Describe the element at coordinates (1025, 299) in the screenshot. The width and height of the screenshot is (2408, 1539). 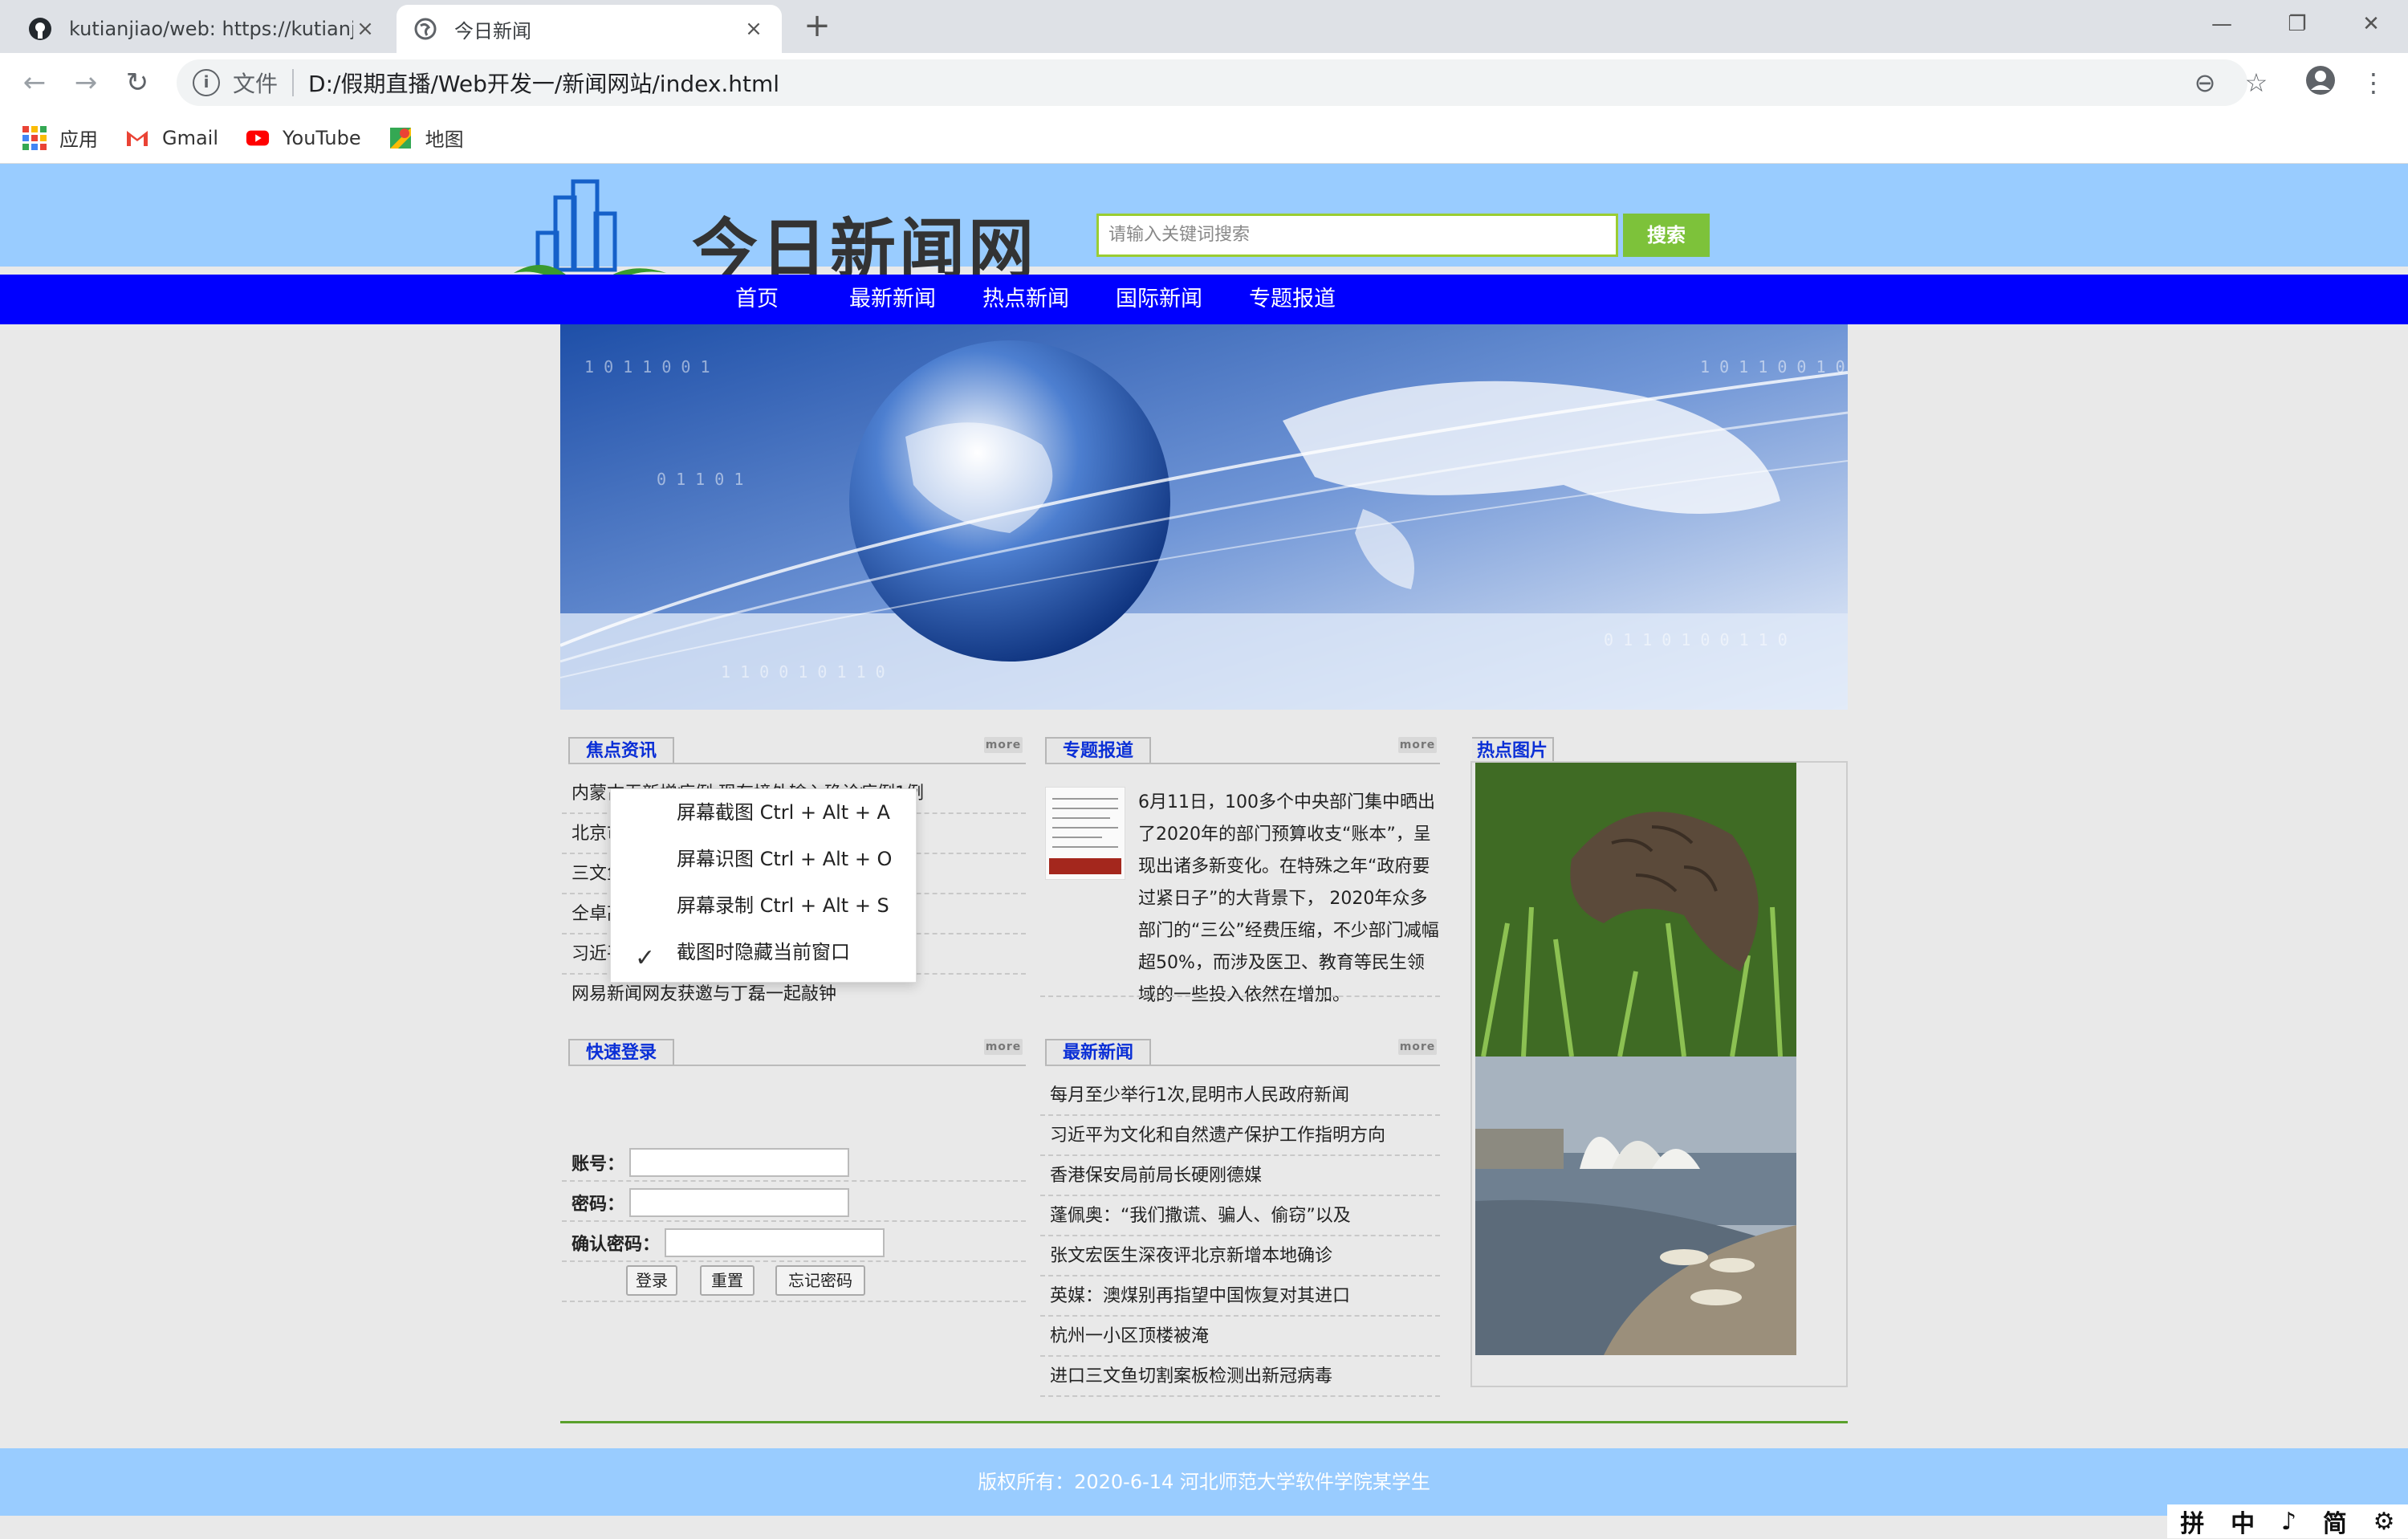
I see `nav-hot-news: 热点新闻` at that location.